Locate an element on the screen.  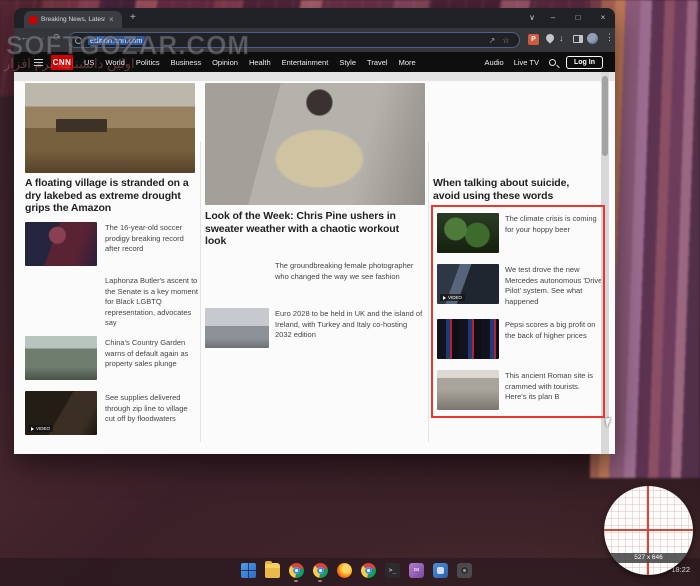
article-thumbnail-building is located at coordinates (61, 358).